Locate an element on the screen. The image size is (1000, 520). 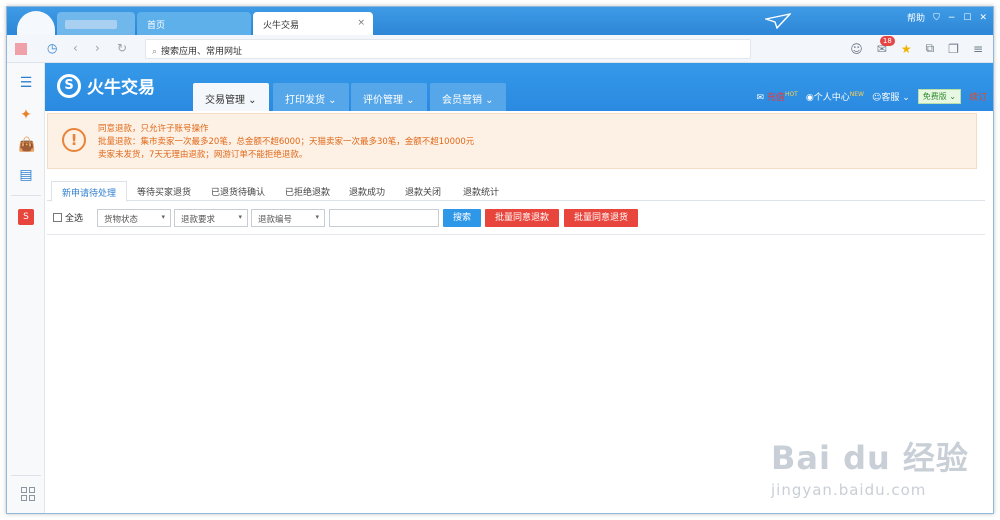
refresh-icon: ↻ is located at coordinates (122, 48).